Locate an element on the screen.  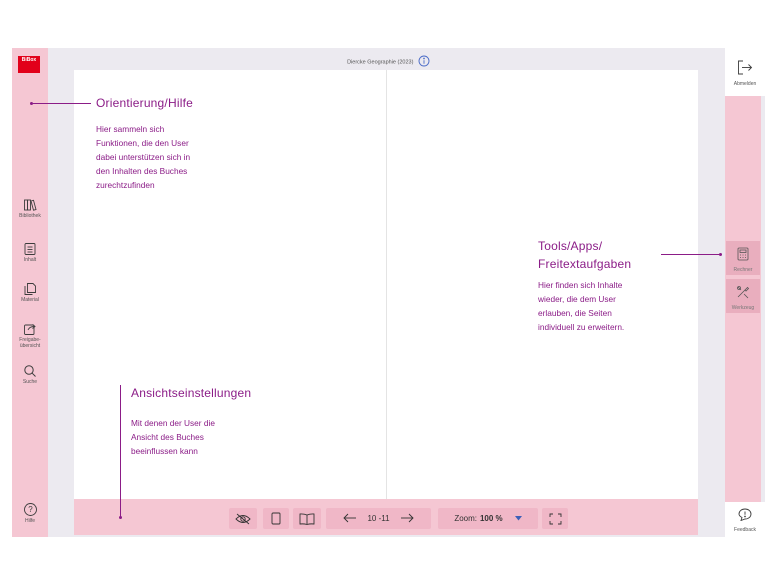
orientation-line: dabei unterstützen sich in is located at coordinates (143, 157).